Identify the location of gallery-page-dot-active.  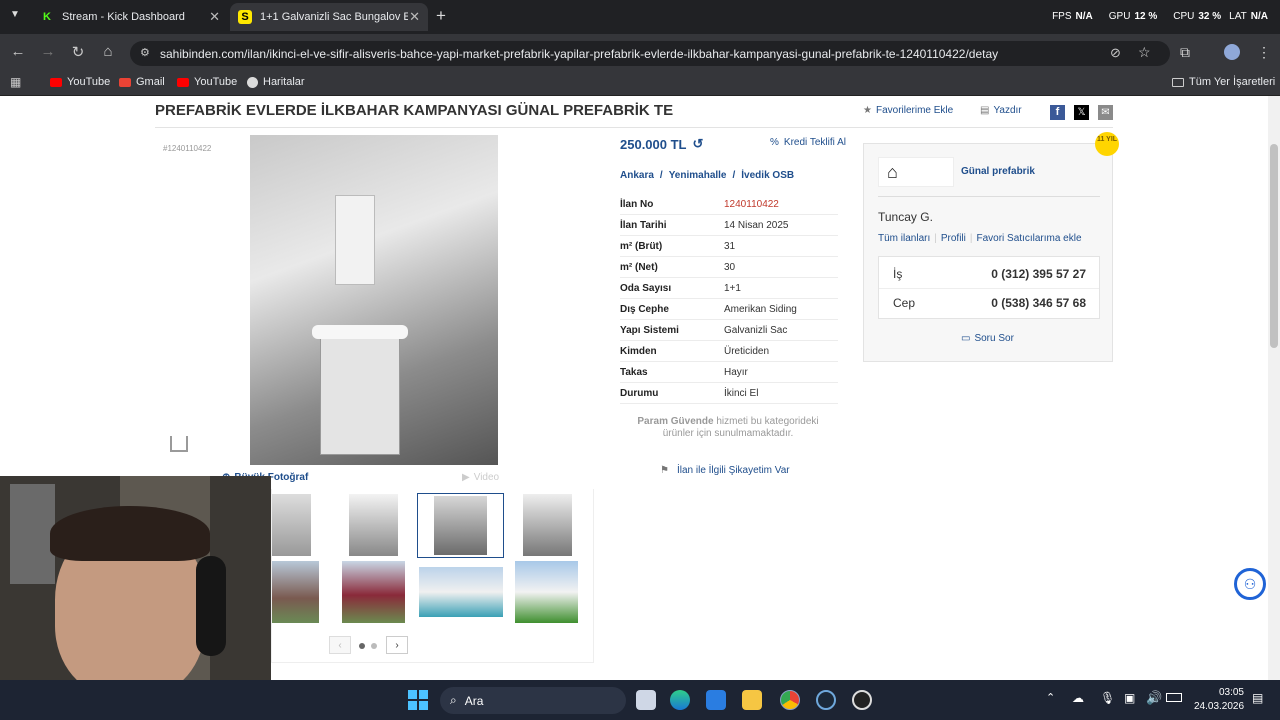
(362, 646).